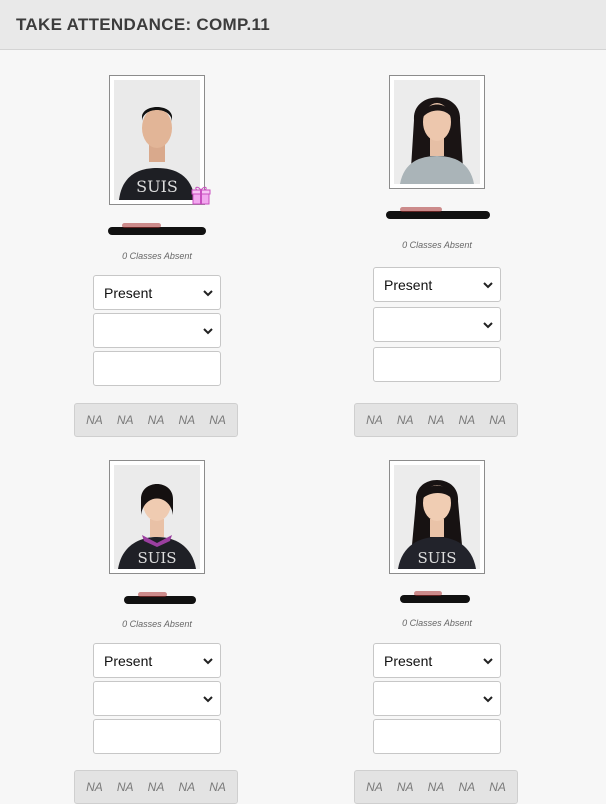  I want to click on page-title: TAKE ATTENDANCE: COMP.11, so click(143, 24).